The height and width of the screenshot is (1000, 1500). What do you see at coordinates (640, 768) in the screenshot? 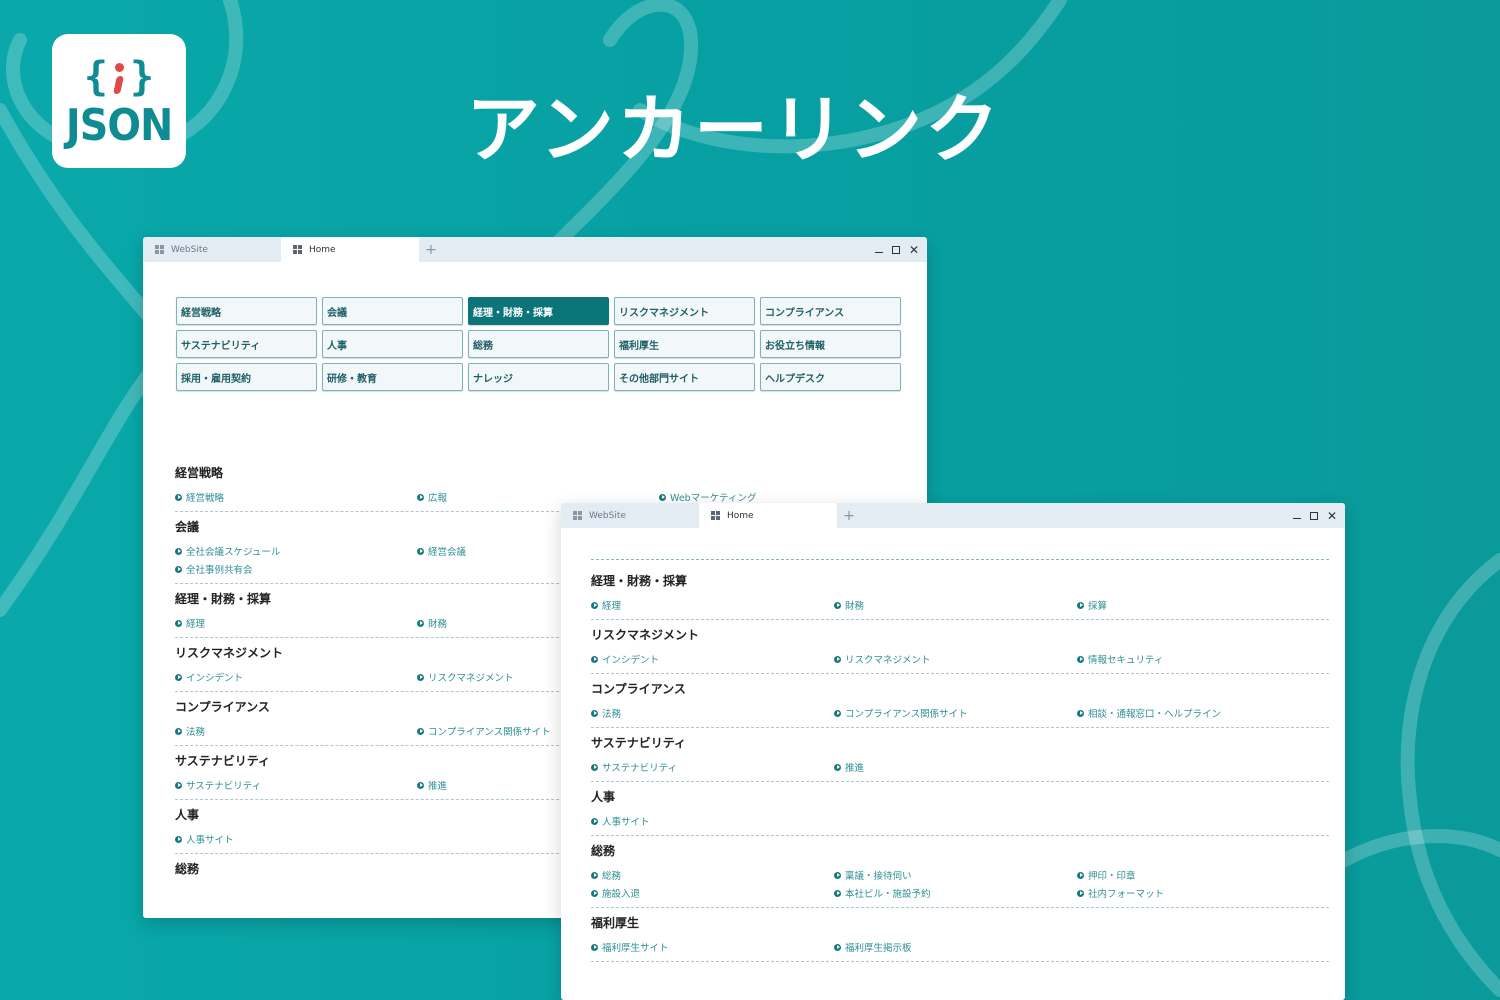
I see `link-label: サステナビリティ` at bounding box center [640, 768].